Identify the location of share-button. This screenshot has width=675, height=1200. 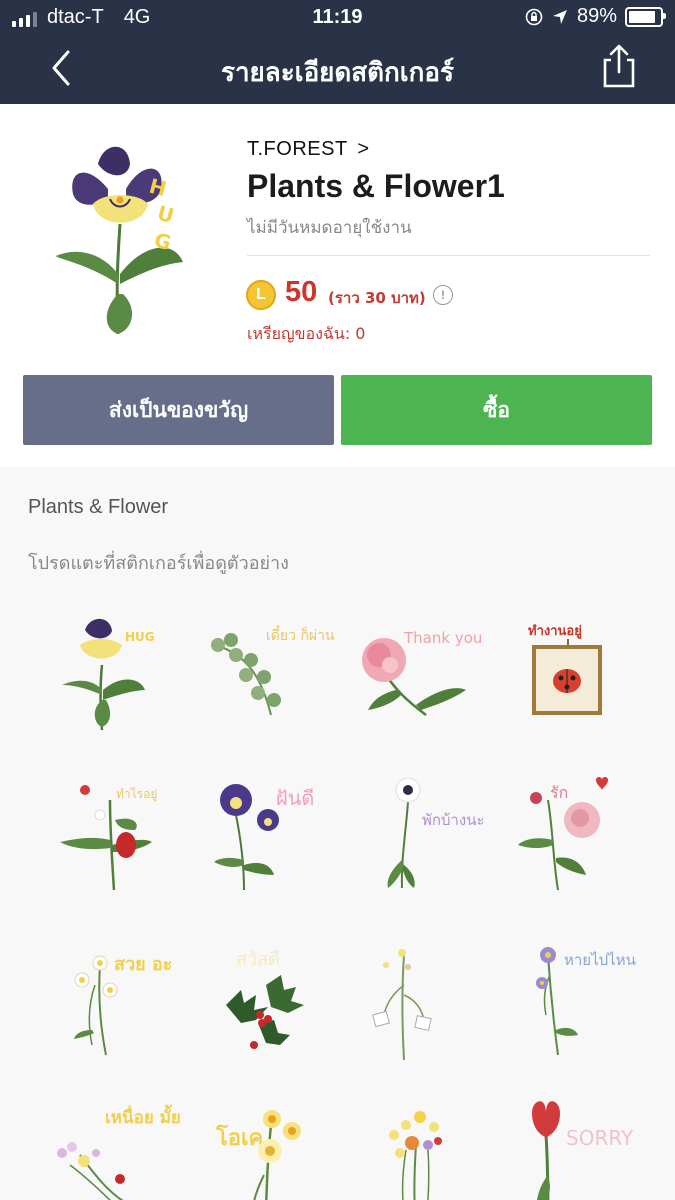
(619, 67).